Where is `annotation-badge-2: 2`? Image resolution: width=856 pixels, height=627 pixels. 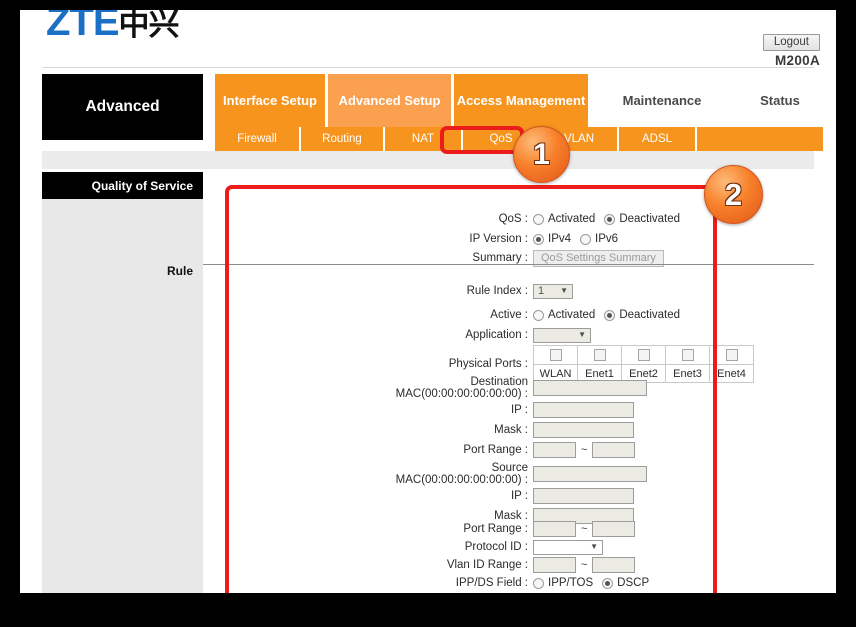 annotation-badge-2: 2 is located at coordinates (733, 194).